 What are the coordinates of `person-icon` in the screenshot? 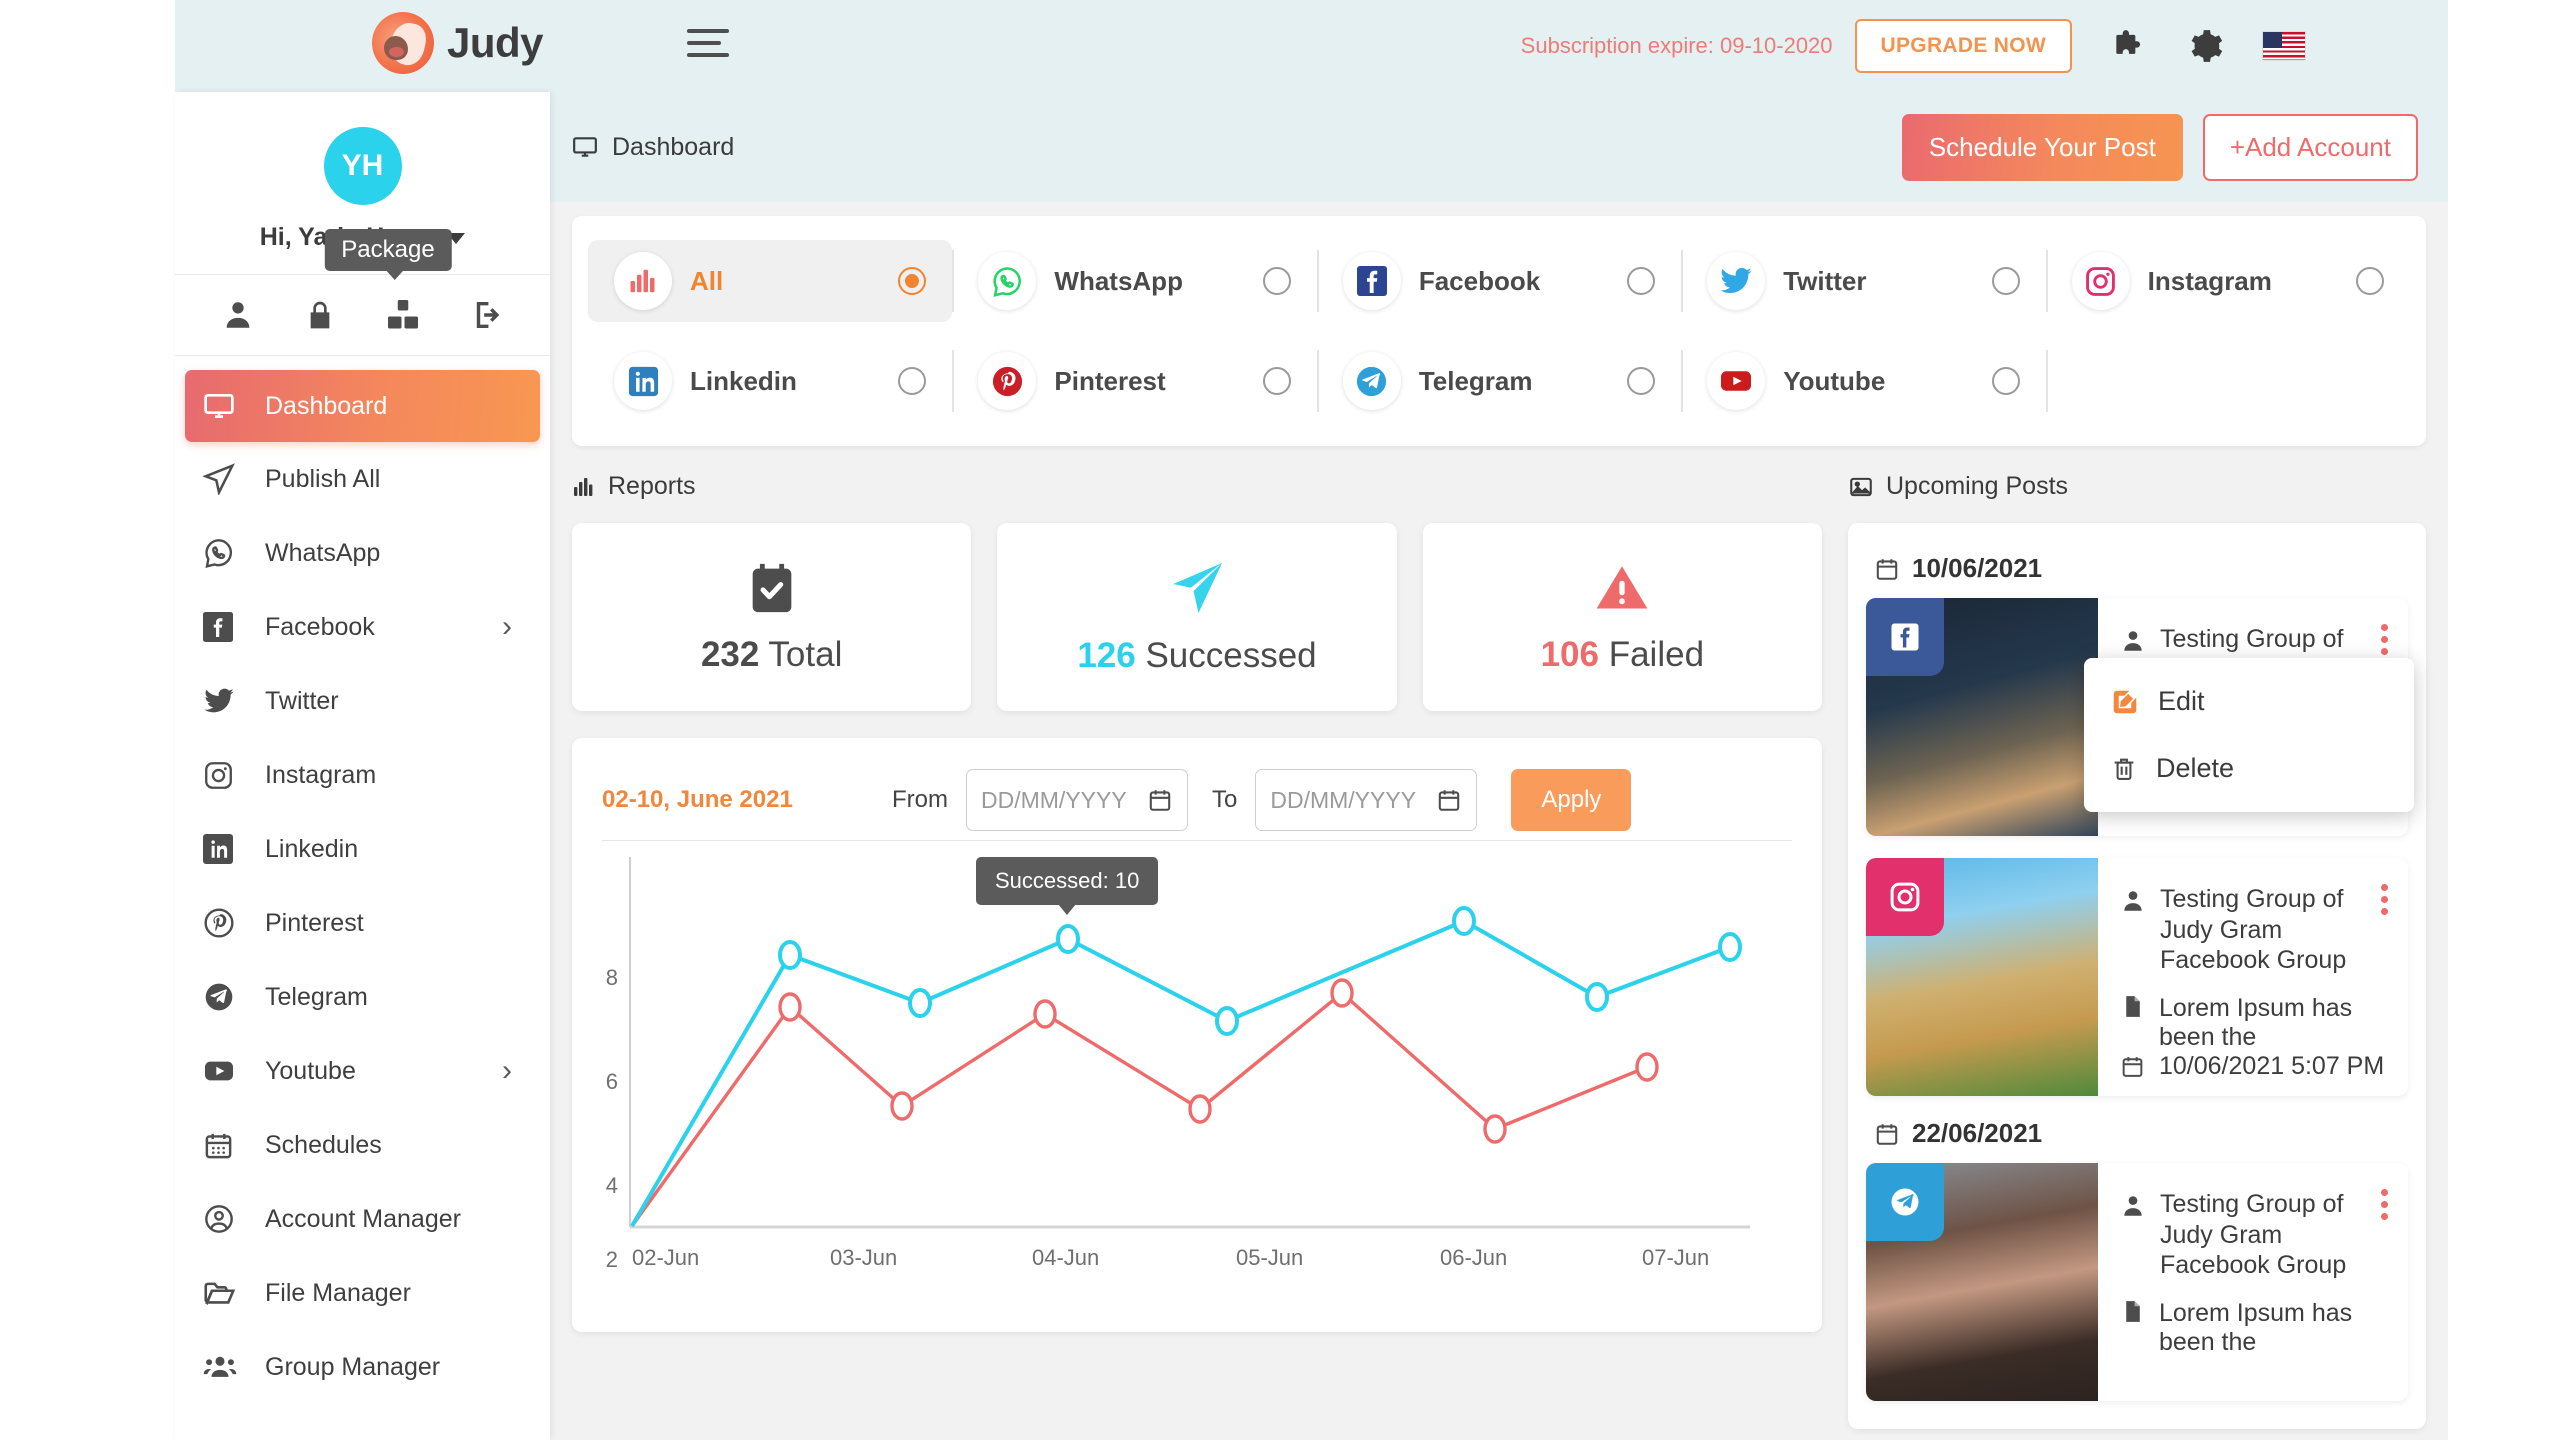 It's located at (2133, 901).